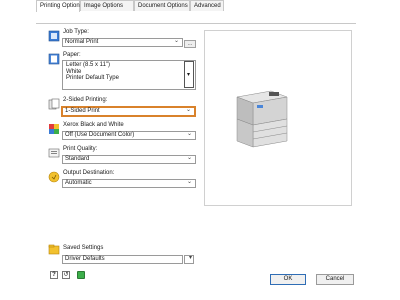 This screenshot has width=400, height=300. Describe the element at coordinates (92, 78) in the screenshot. I see `paper-type-text: Printer Default Type` at that location.